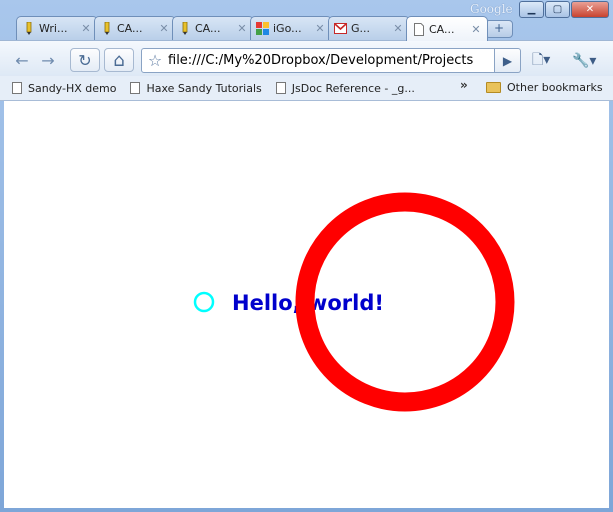 The image size is (613, 512). What do you see at coordinates (499, 29) in the screenshot?
I see `new-tab-button: +` at bounding box center [499, 29].